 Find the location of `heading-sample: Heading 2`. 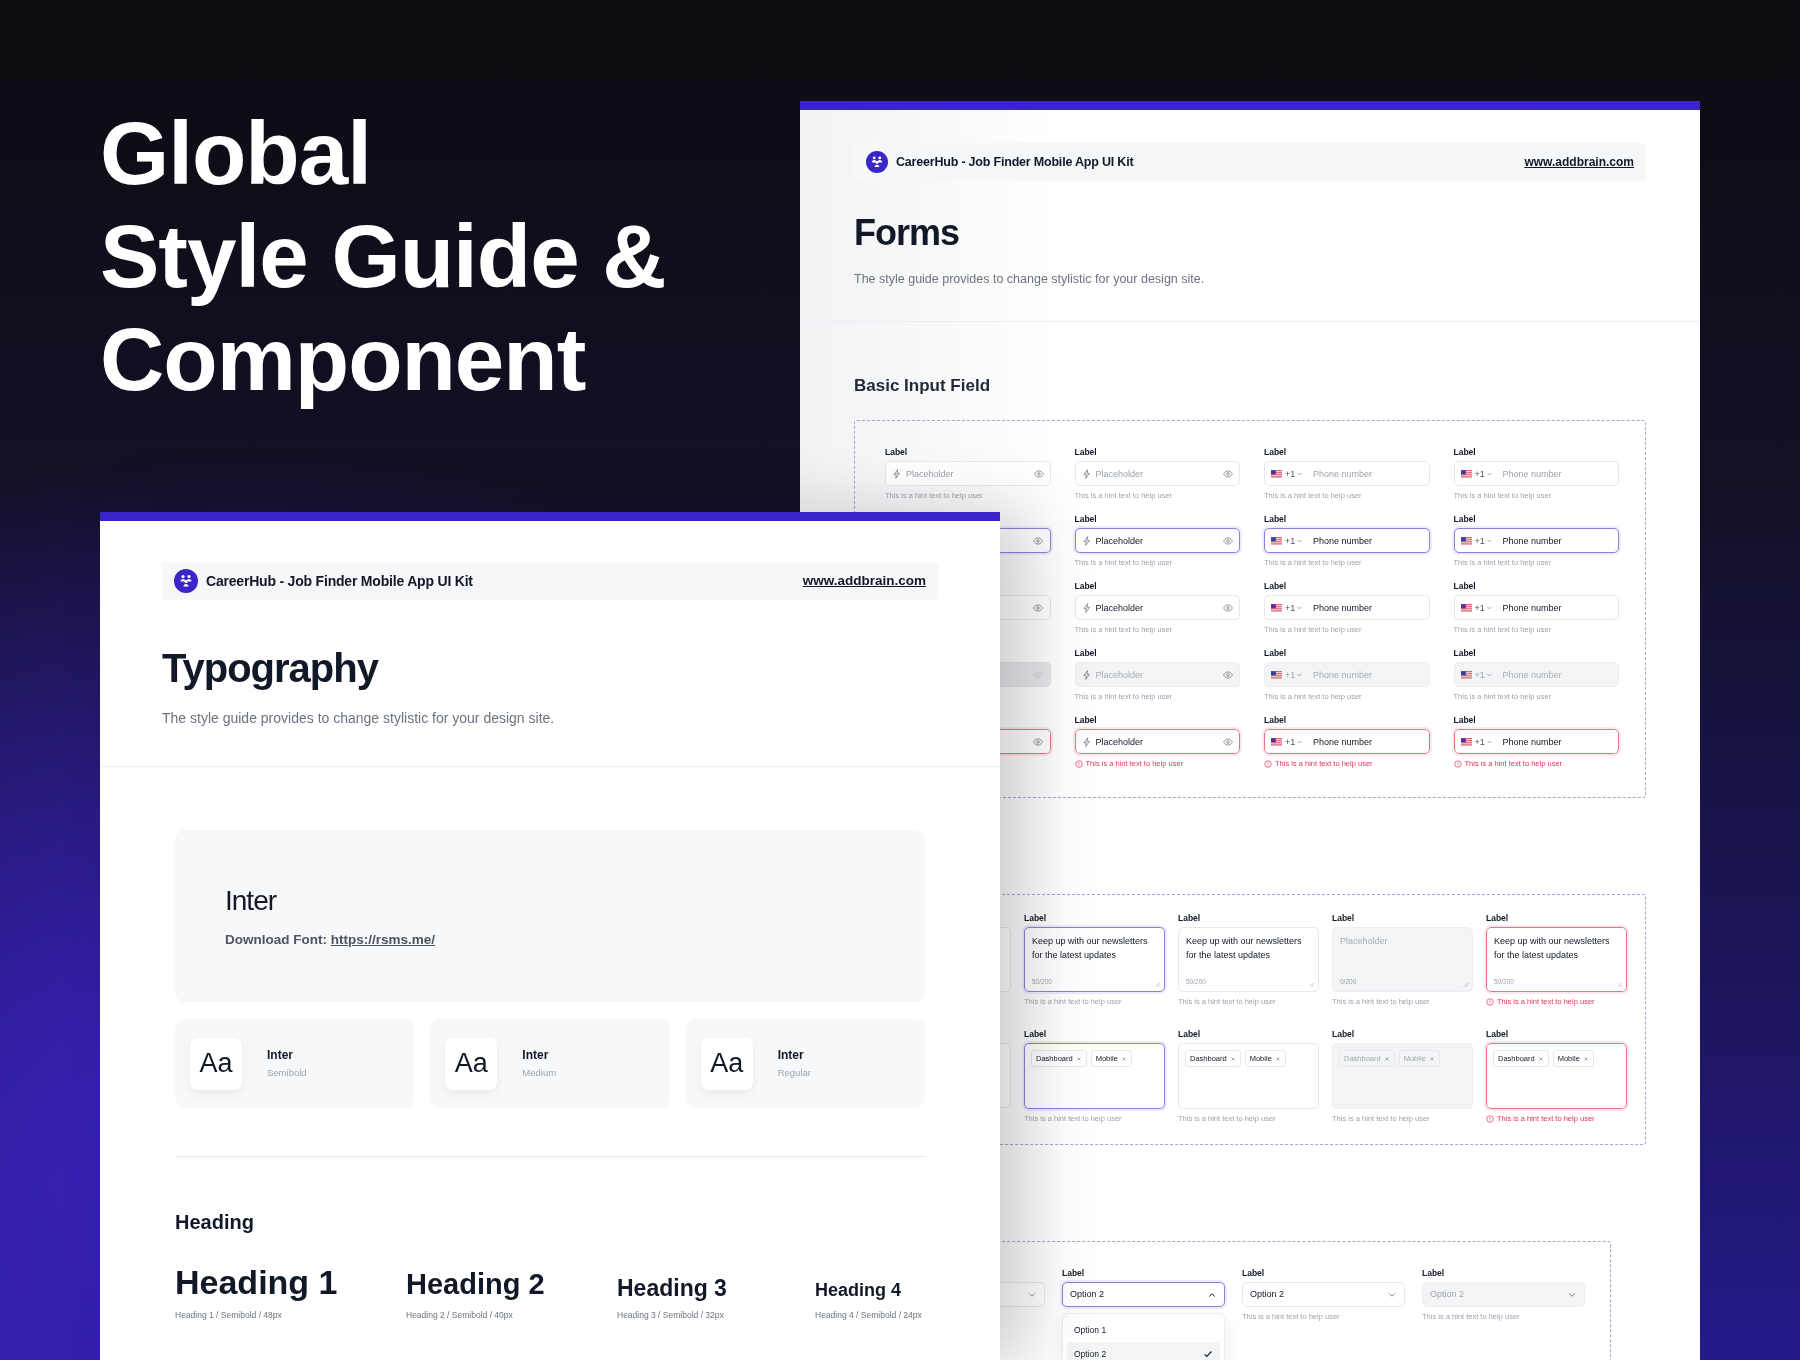

heading-sample: Heading 2 is located at coordinates (475, 1285).